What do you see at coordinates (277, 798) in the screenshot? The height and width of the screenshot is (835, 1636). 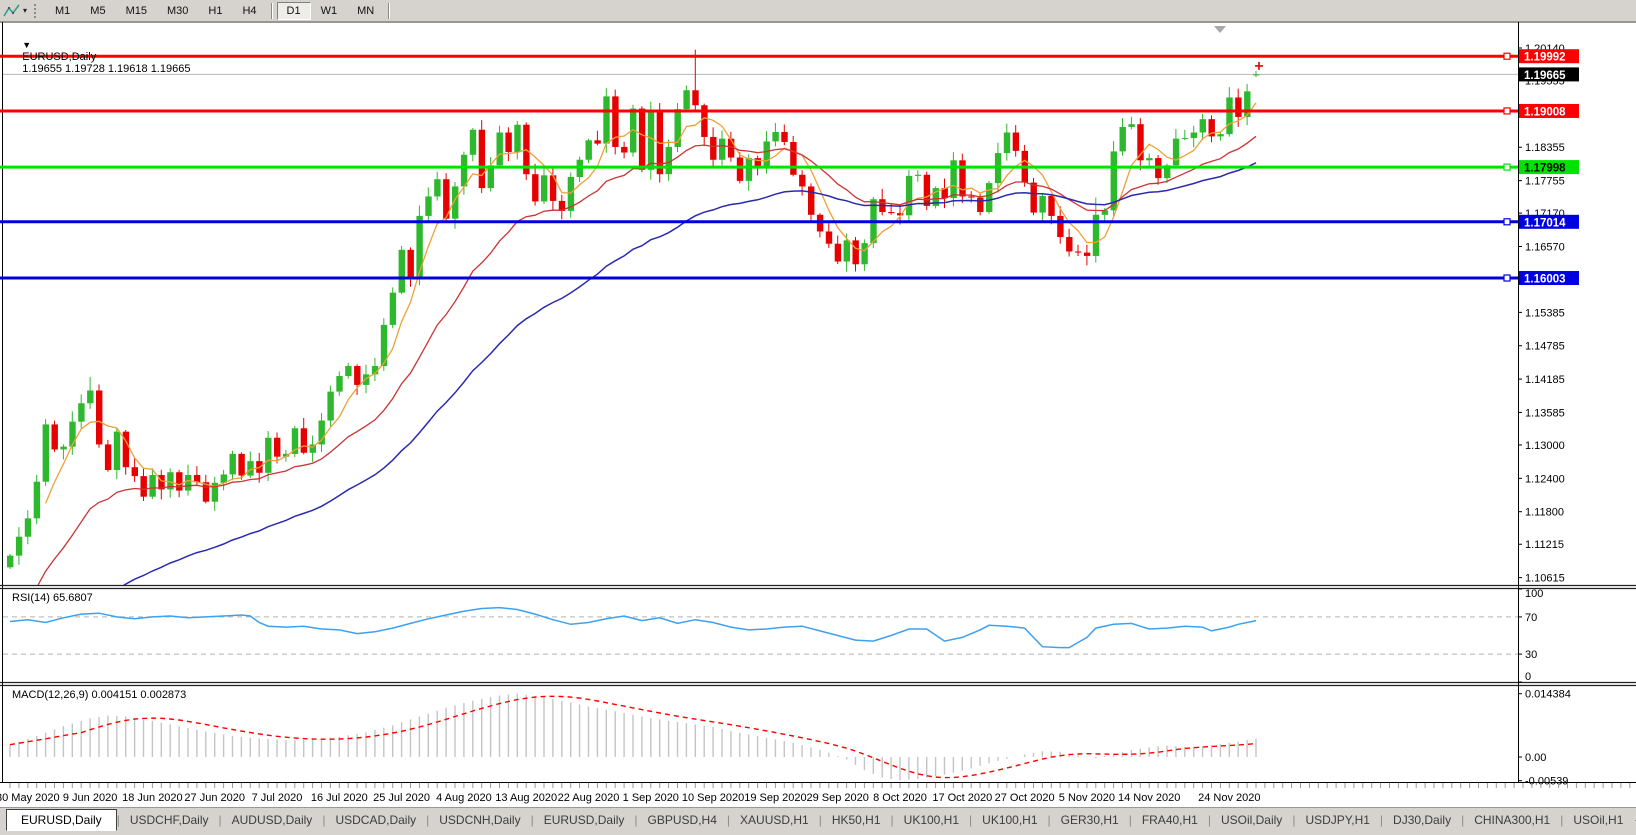 I see `date-label: 7 Jul 2020` at bounding box center [277, 798].